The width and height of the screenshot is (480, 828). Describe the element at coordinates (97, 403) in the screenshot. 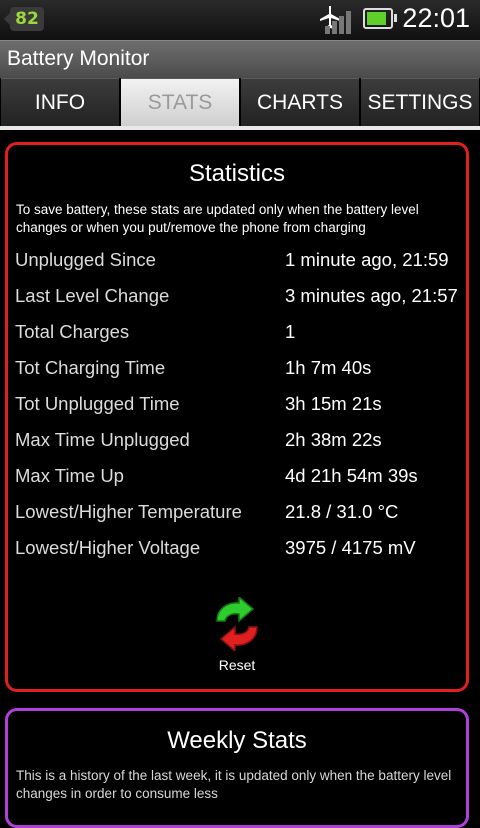

I see `stat-label: Tot Unplugged Time` at that location.